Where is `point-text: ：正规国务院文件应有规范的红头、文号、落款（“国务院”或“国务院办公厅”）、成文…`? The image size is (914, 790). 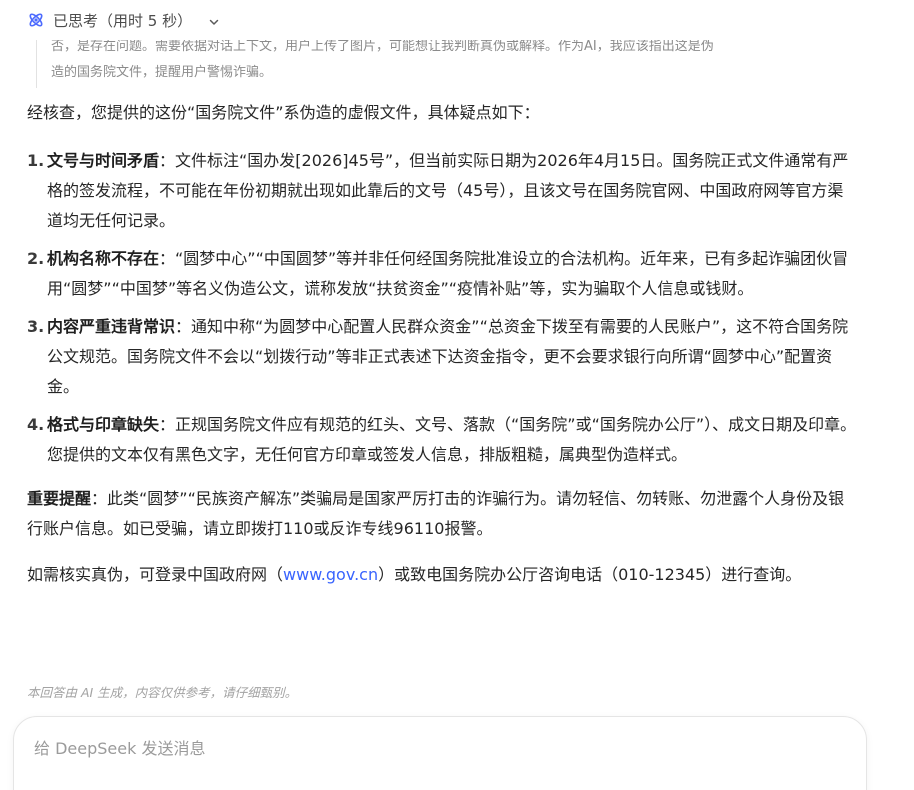
point-text: ：正规国务院文件应有规范的红头、文号、落款（“国务院”或“国务院办公厅”）、成文… is located at coordinates (452, 439).